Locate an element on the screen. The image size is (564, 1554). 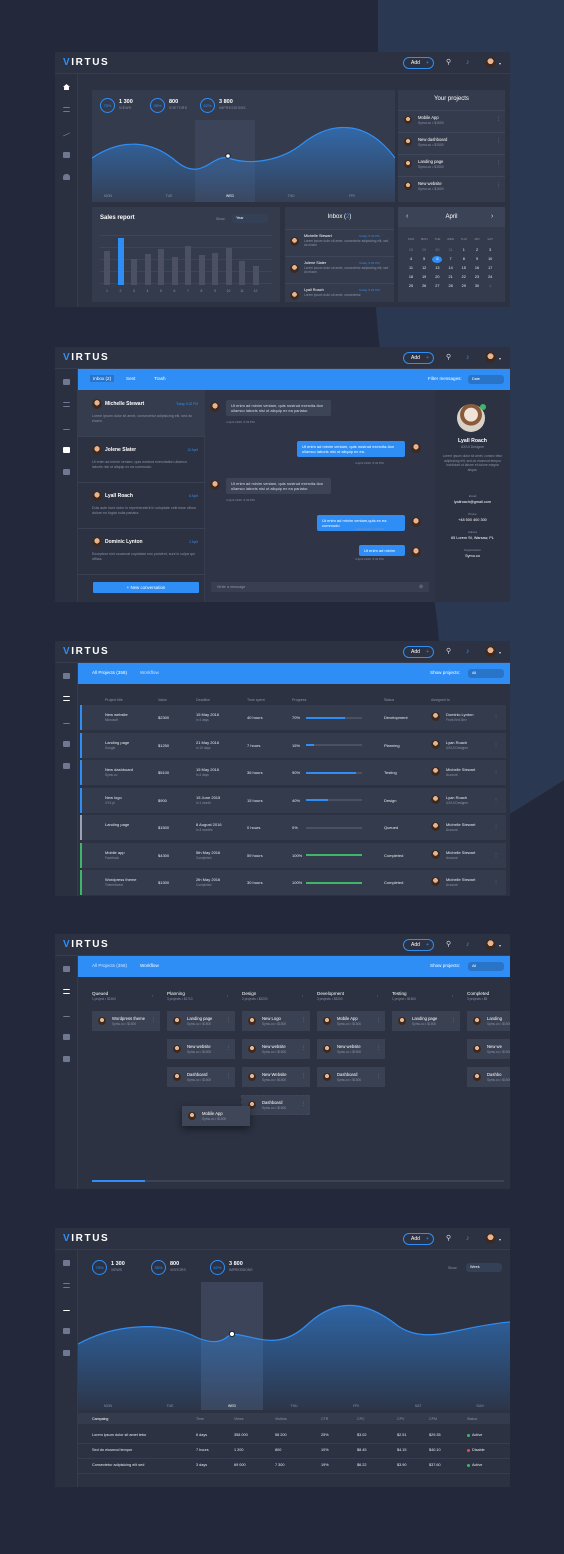
kanban-card: Dashboard Symu.co • $1500 ⋮ is located at coordinates (351, 1077).